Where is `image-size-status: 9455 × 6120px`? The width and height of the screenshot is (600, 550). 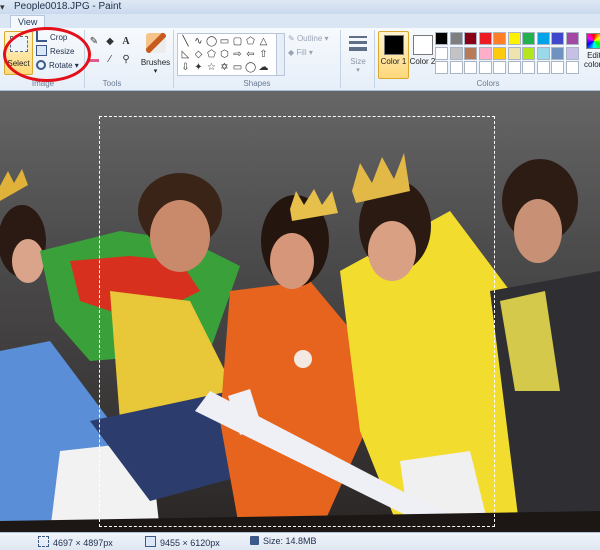
image-size-status: 9455 × 6120px is located at coordinates (182, 542).